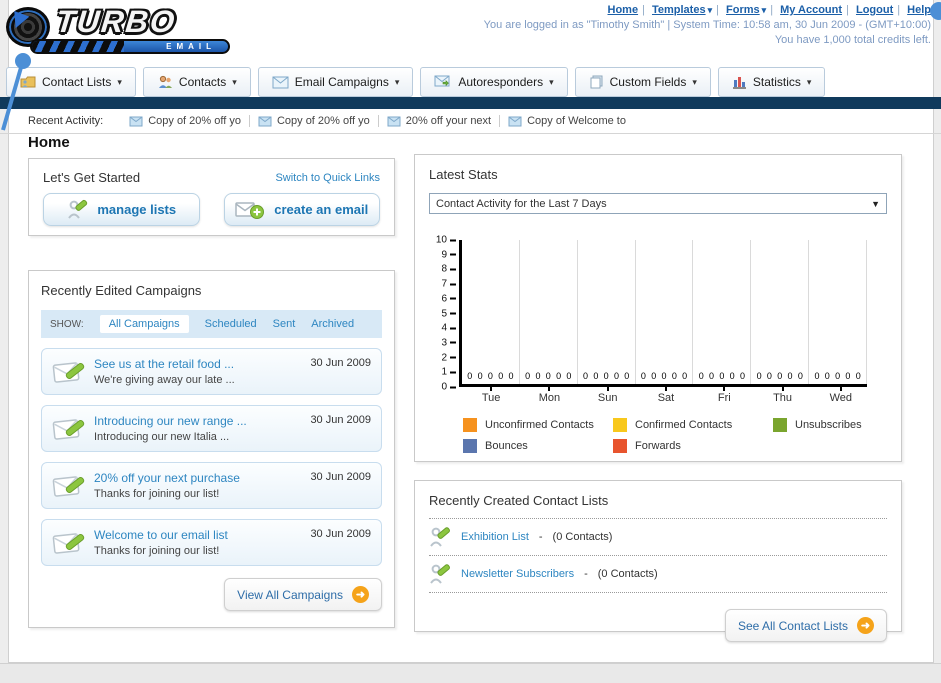 The image size is (941, 683). I want to click on manage-lists-button: manage lists, so click(121, 209).